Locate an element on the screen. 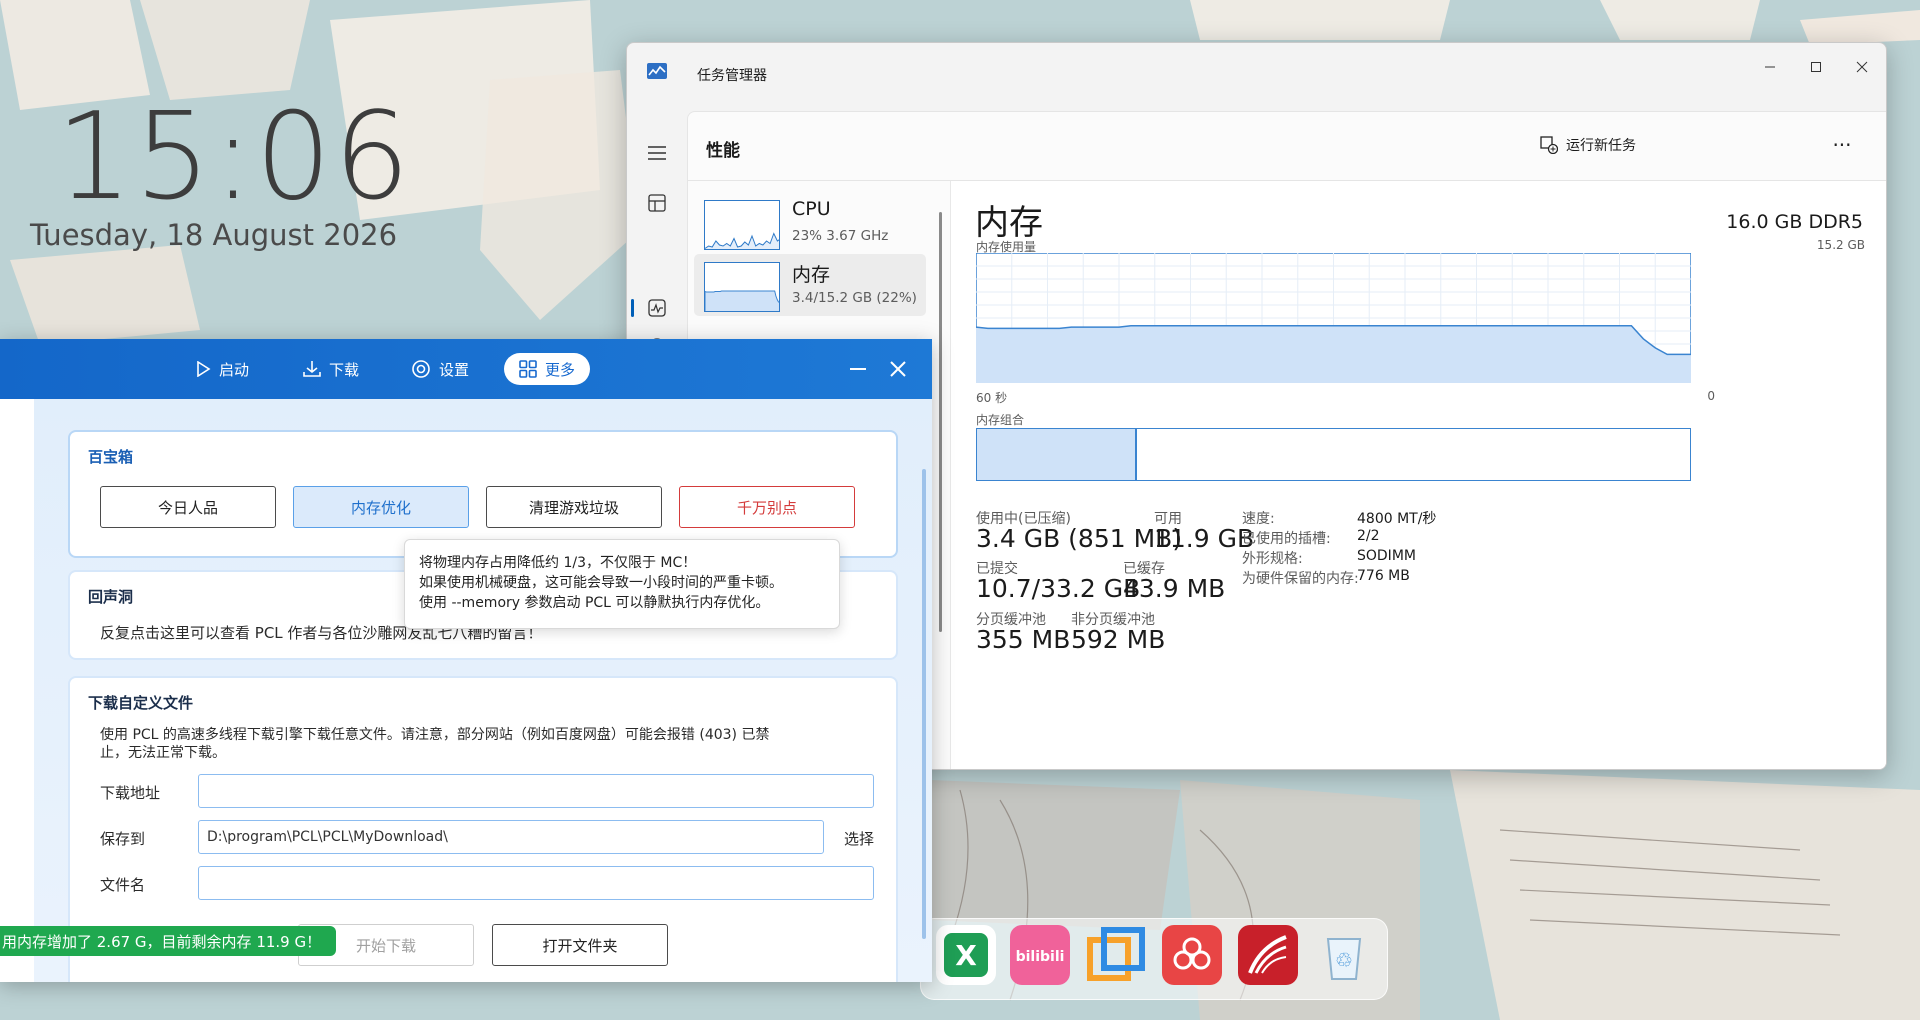  url-input is located at coordinates (536, 791).